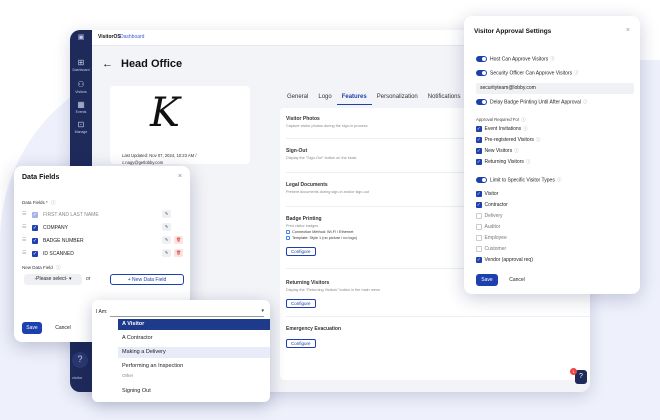 The height and width of the screenshot is (420, 660). I want to click on field-type-select: -Please select- ▾, so click(53, 279).